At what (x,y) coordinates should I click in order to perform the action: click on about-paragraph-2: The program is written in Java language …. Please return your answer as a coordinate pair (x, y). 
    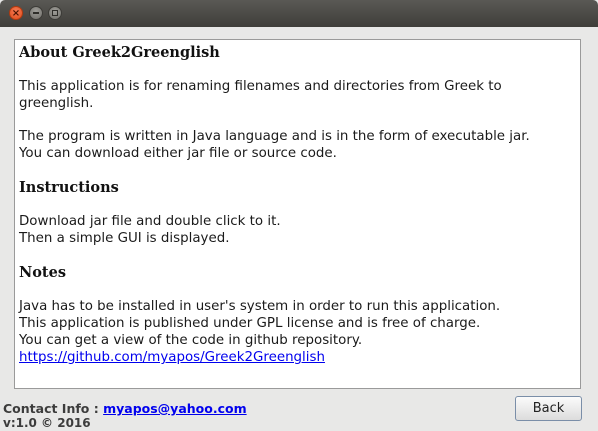
    Looking at the image, I should click on (297, 145).